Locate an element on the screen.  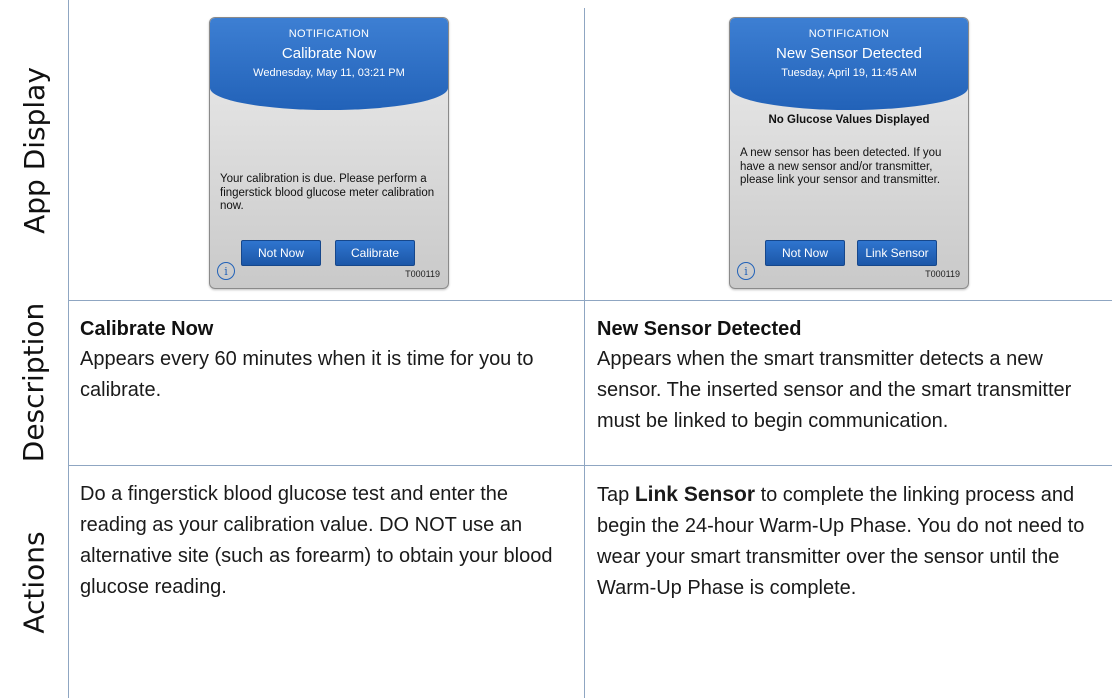
notification-title: Calibrate Now is located at coordinates (329, 53).